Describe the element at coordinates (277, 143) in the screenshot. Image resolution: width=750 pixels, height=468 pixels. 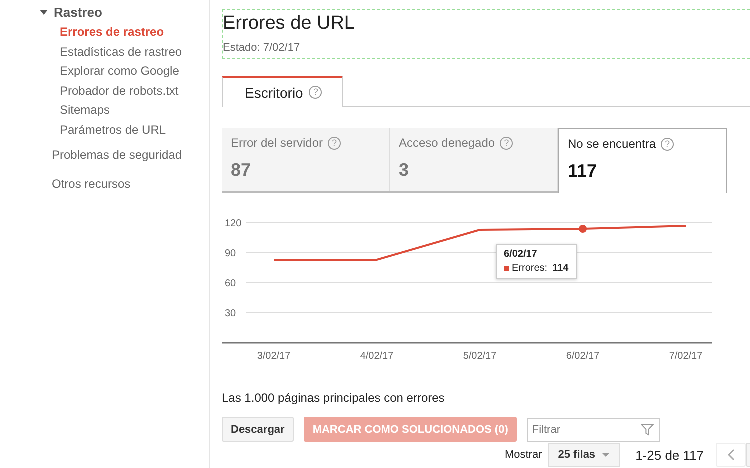
I see `card-label: Error del servidor` at that location.